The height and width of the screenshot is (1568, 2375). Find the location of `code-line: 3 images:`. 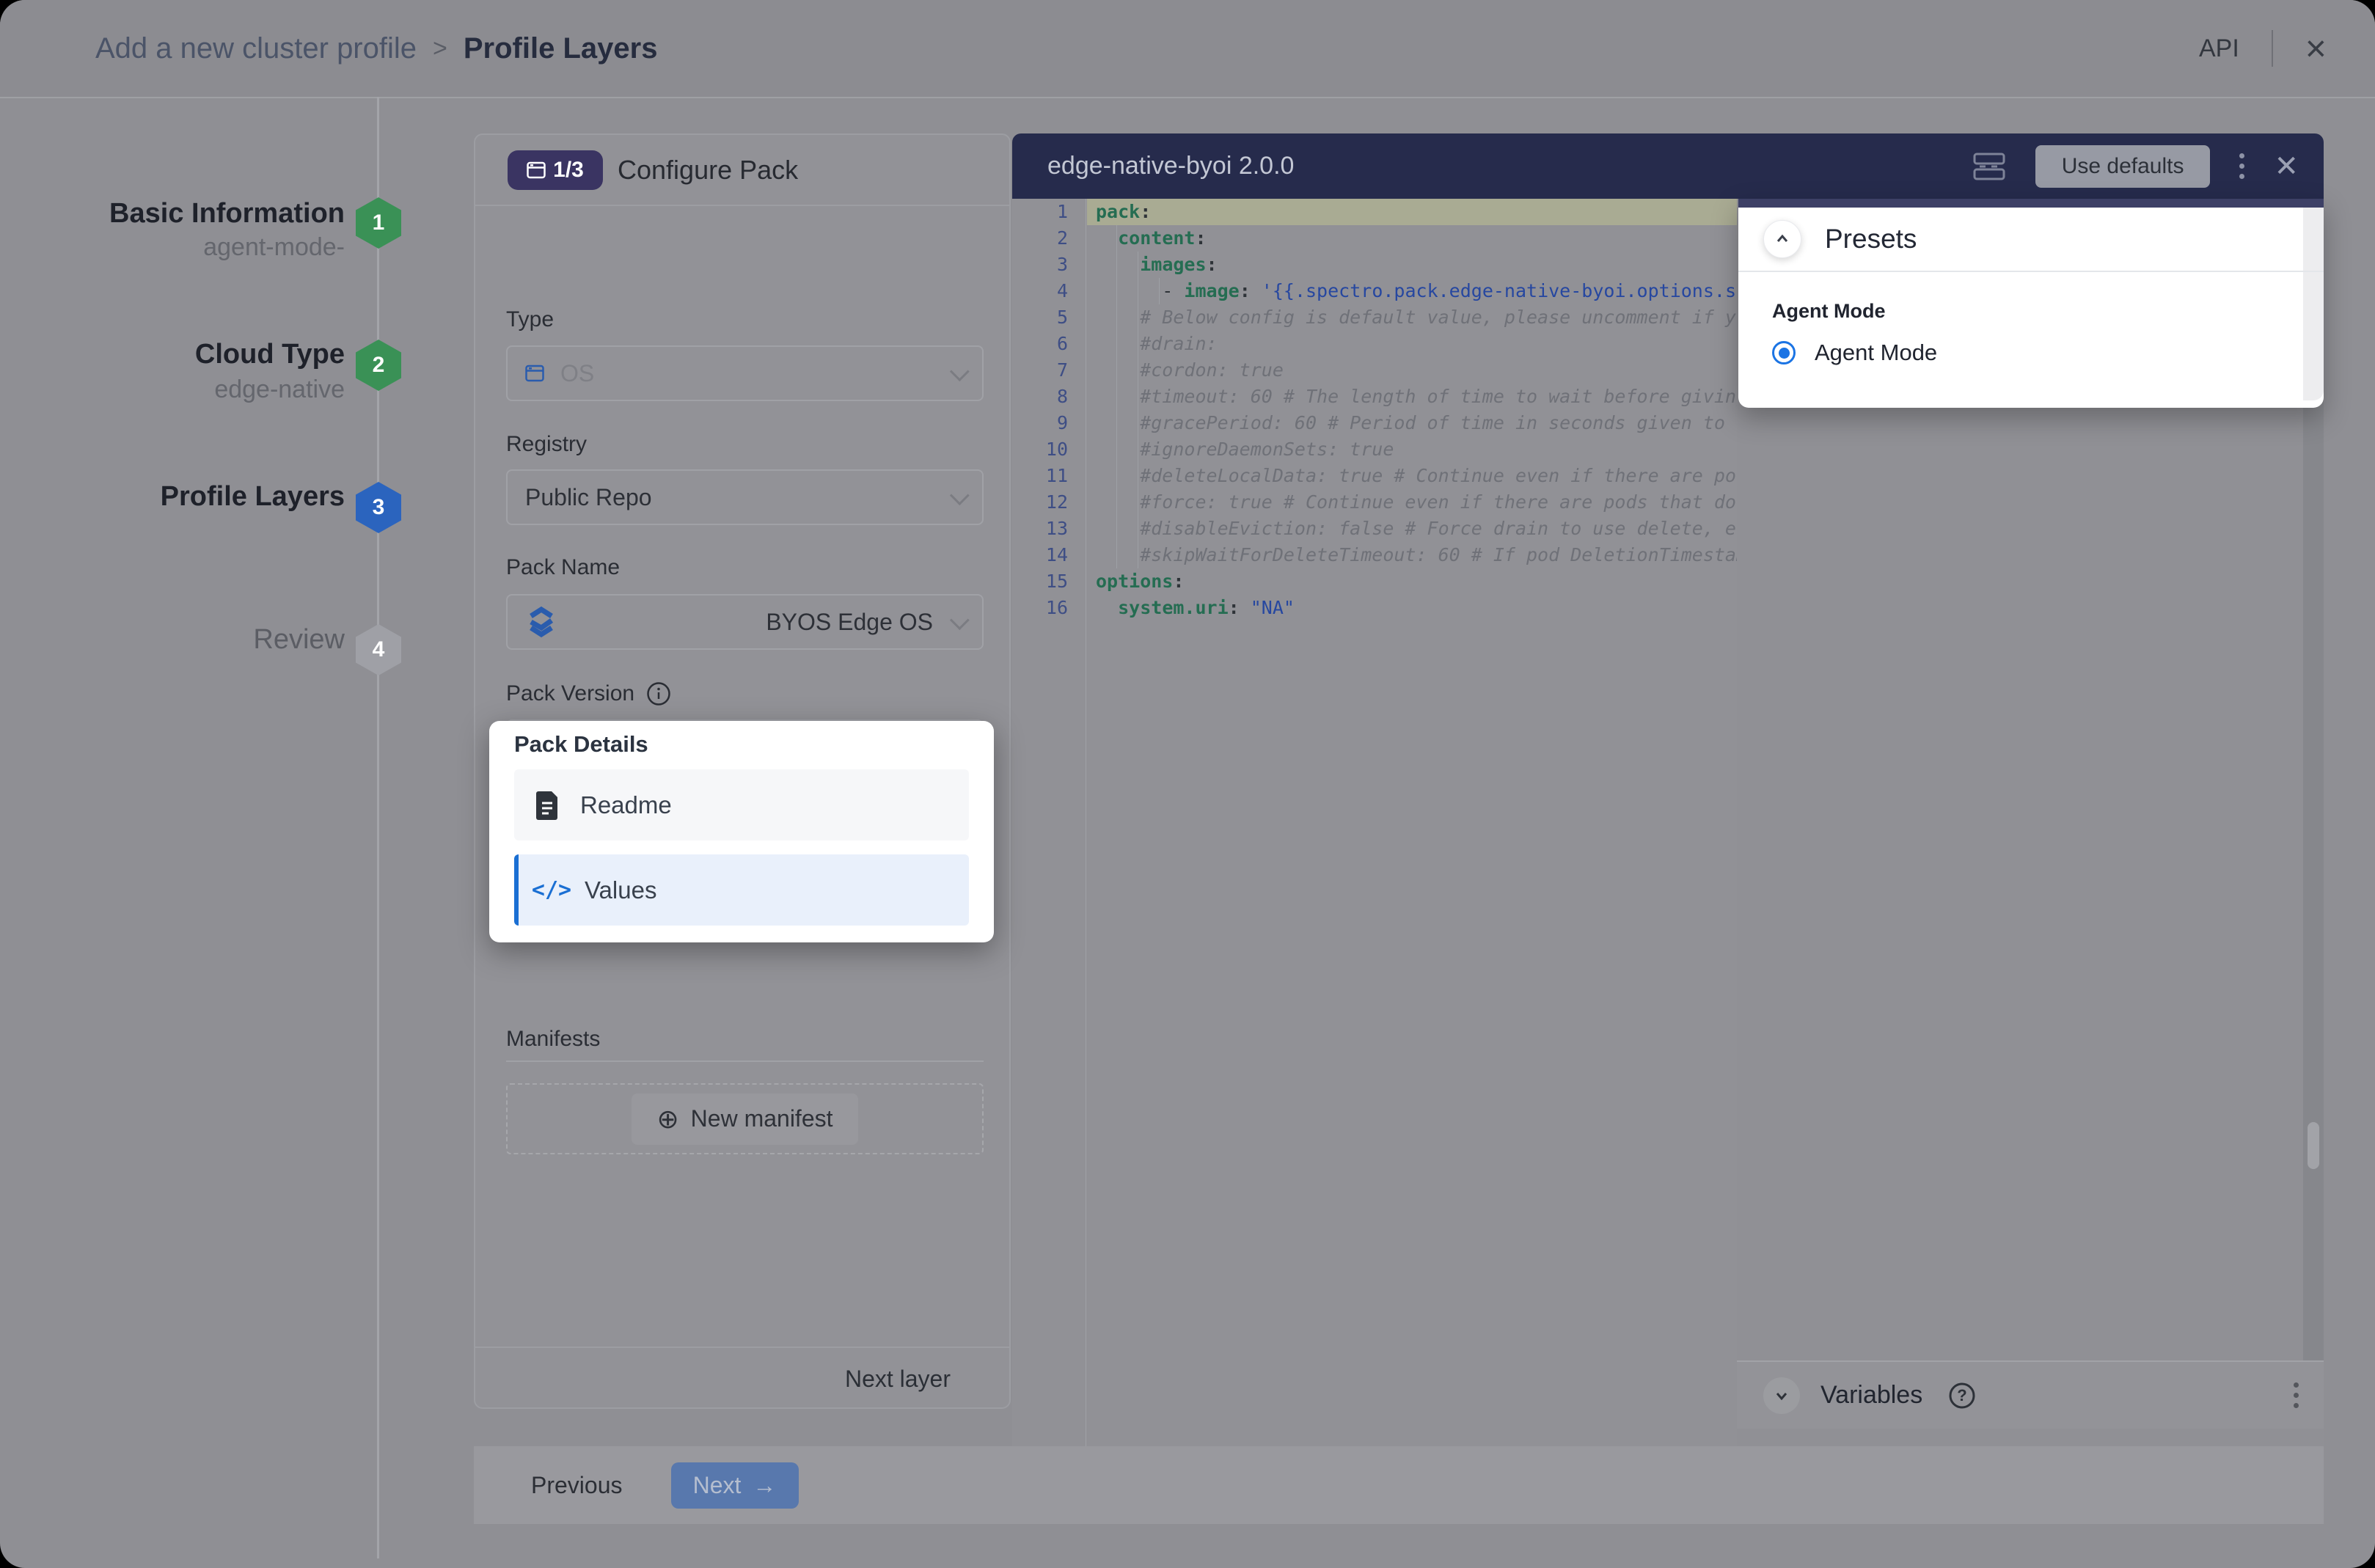

code-line: 3 images: is located at coordinates (1374, 265).